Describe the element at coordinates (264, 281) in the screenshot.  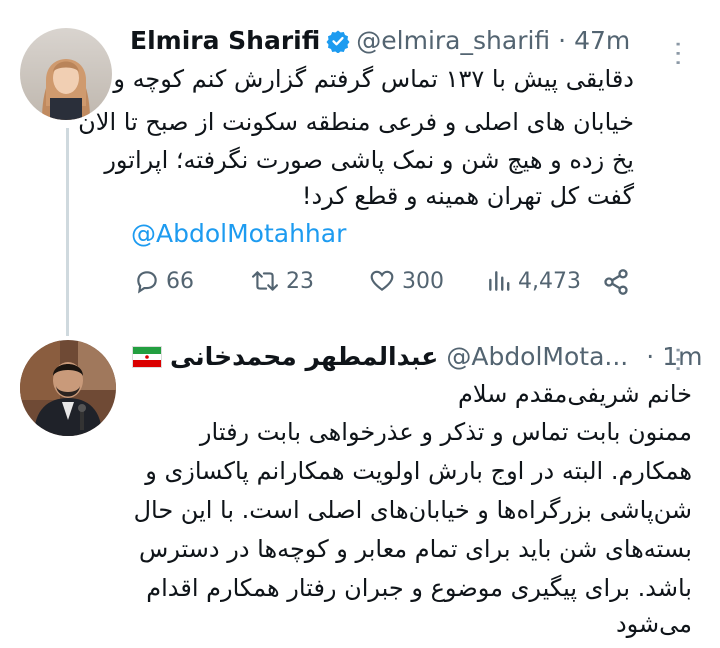
I see `retweet-icon` at that location.